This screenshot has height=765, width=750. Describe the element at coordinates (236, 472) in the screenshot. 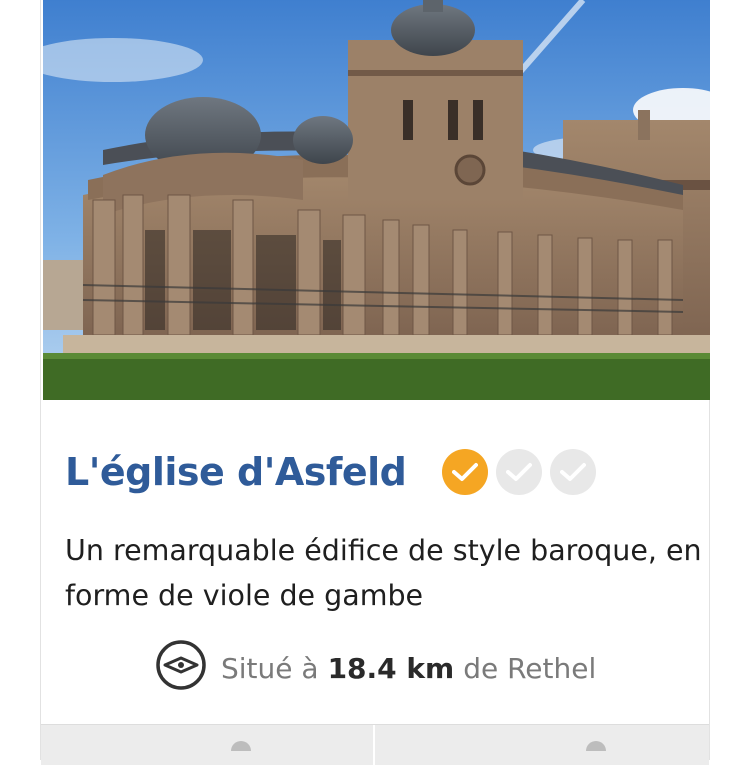

I see `place-title: L'église d'Asfeld` at that location.